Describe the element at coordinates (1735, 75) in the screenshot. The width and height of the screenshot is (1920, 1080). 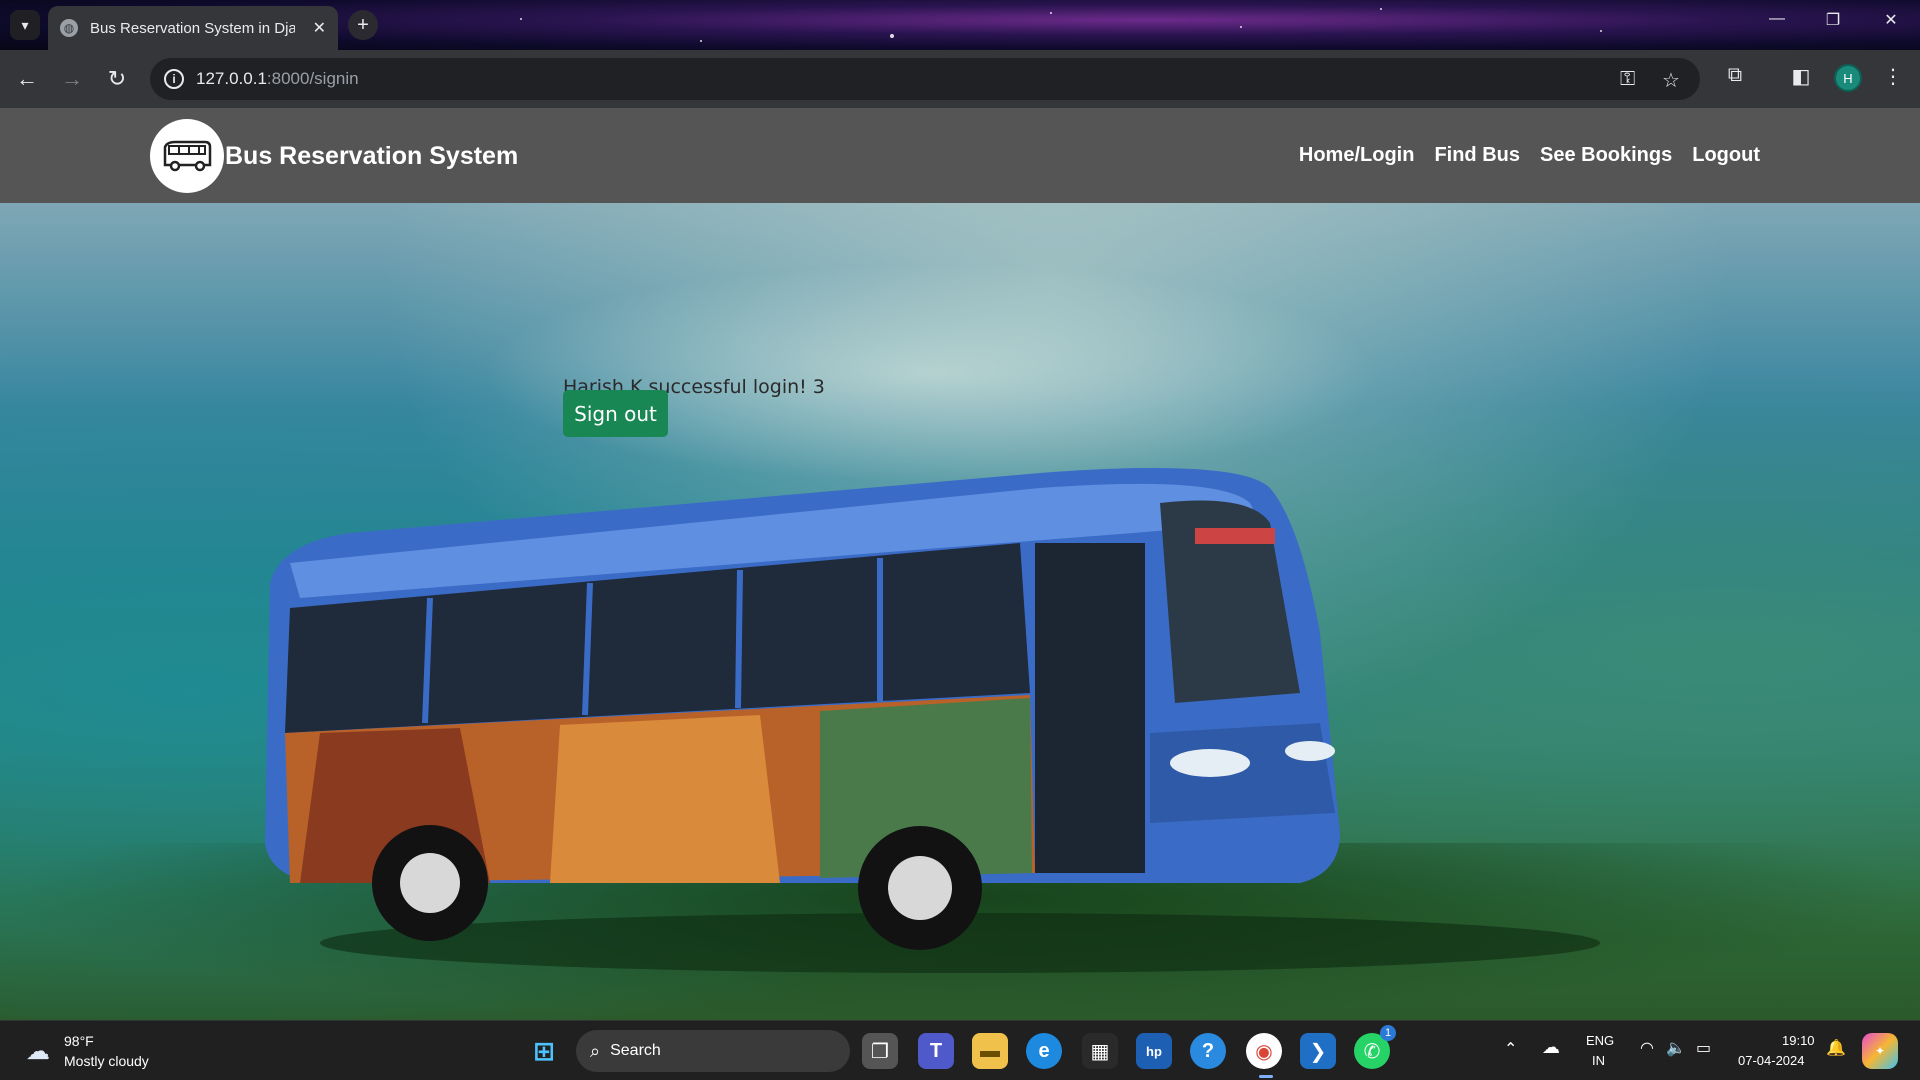
I see `extensions-icon: ⧉` at that location.